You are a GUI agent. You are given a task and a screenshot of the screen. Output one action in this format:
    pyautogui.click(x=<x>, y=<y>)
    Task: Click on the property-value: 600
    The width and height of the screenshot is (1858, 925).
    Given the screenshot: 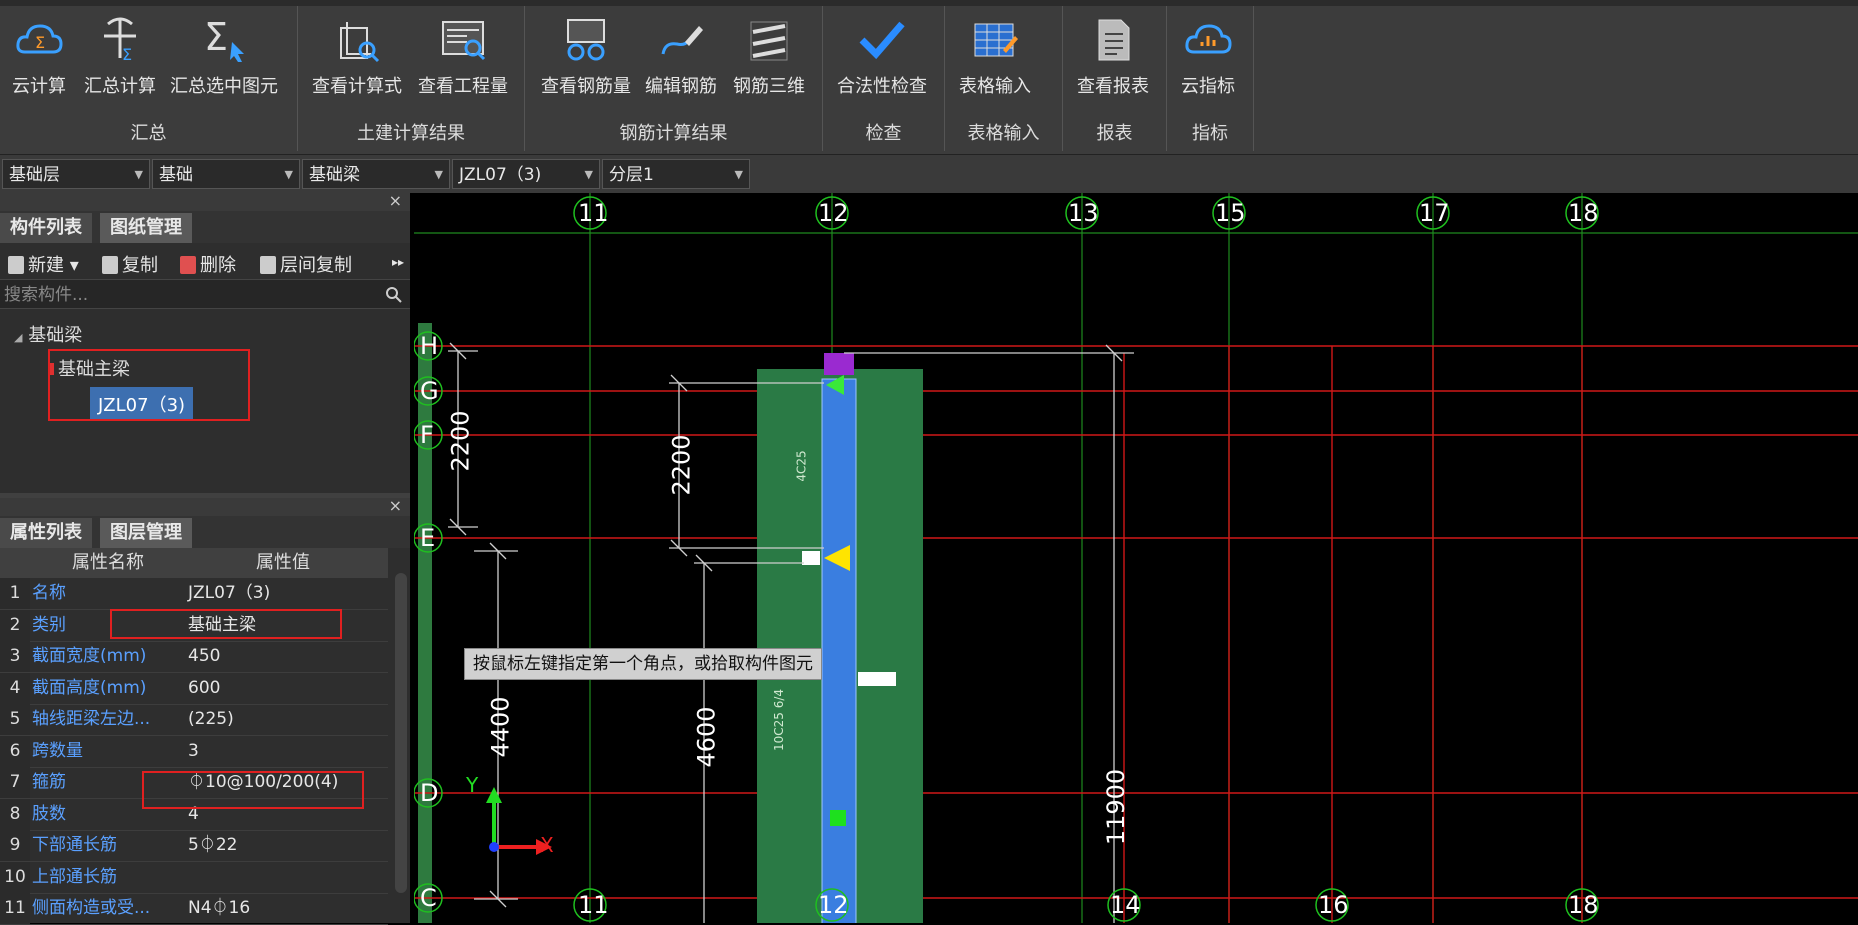 What is the action you would take?
    pyautogui.click(x=286, y=688)
    